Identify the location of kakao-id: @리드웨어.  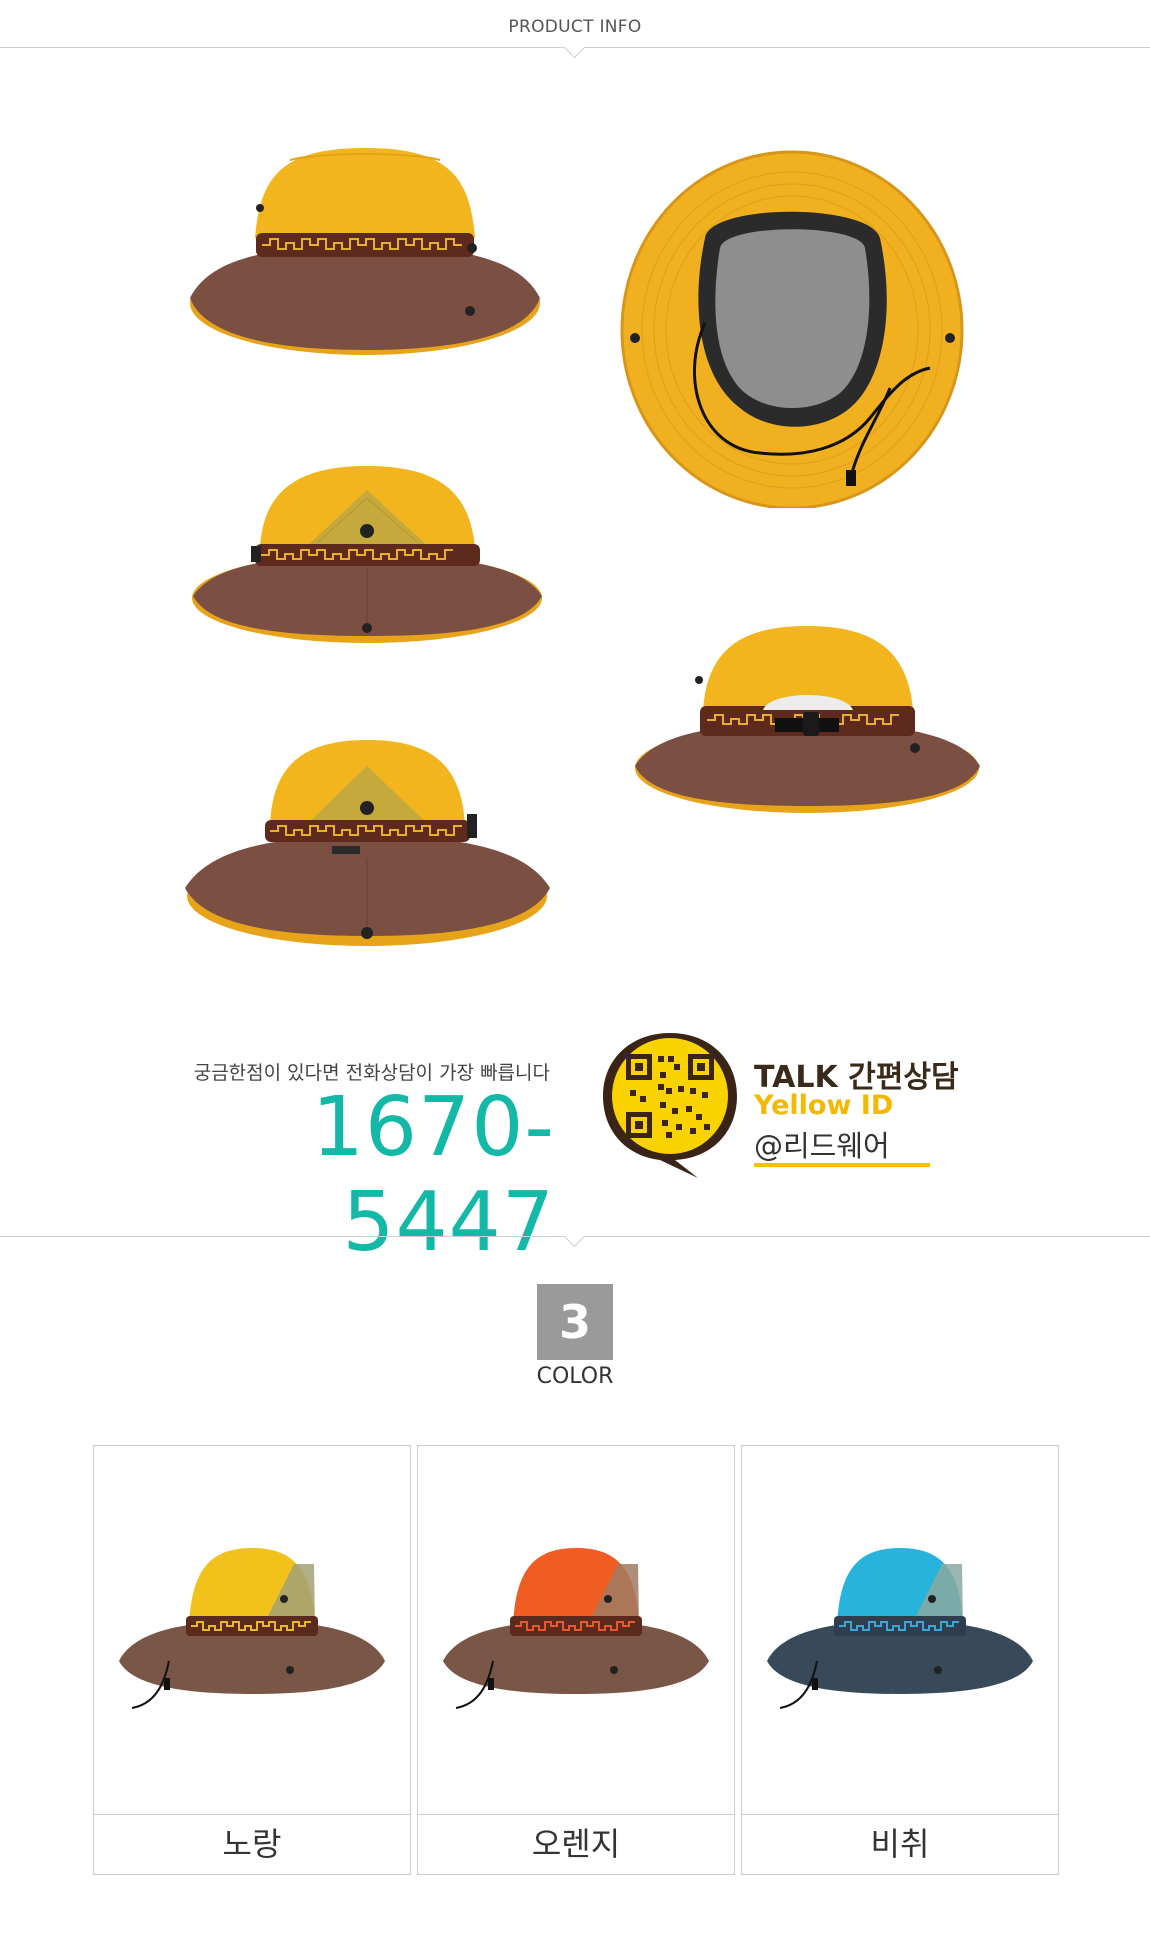
(822, 1144).